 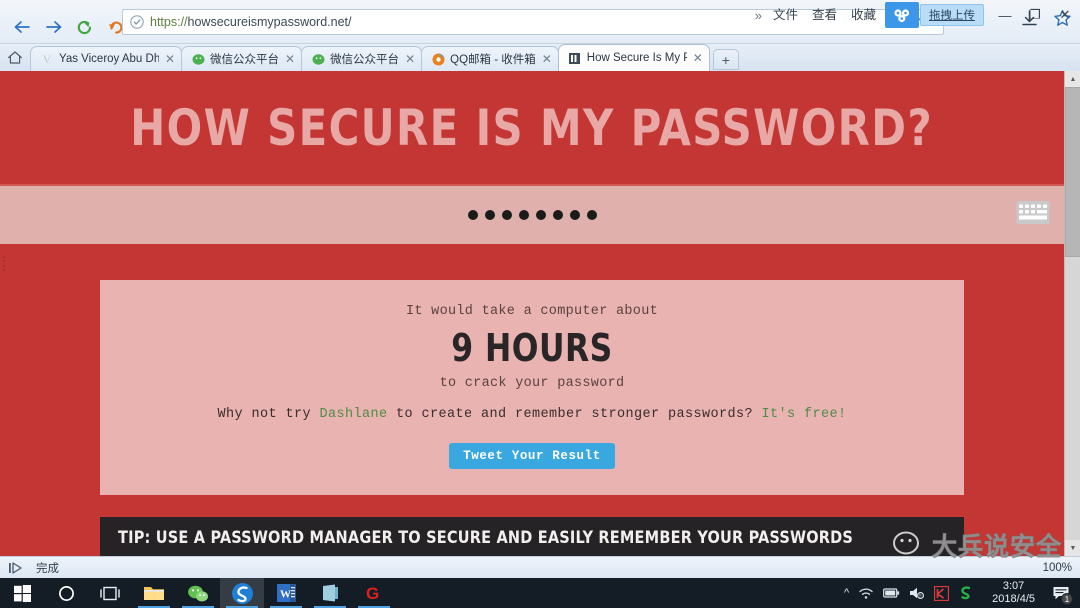 I want to click on gomplayer-button: G, so click(x=374, y=593).